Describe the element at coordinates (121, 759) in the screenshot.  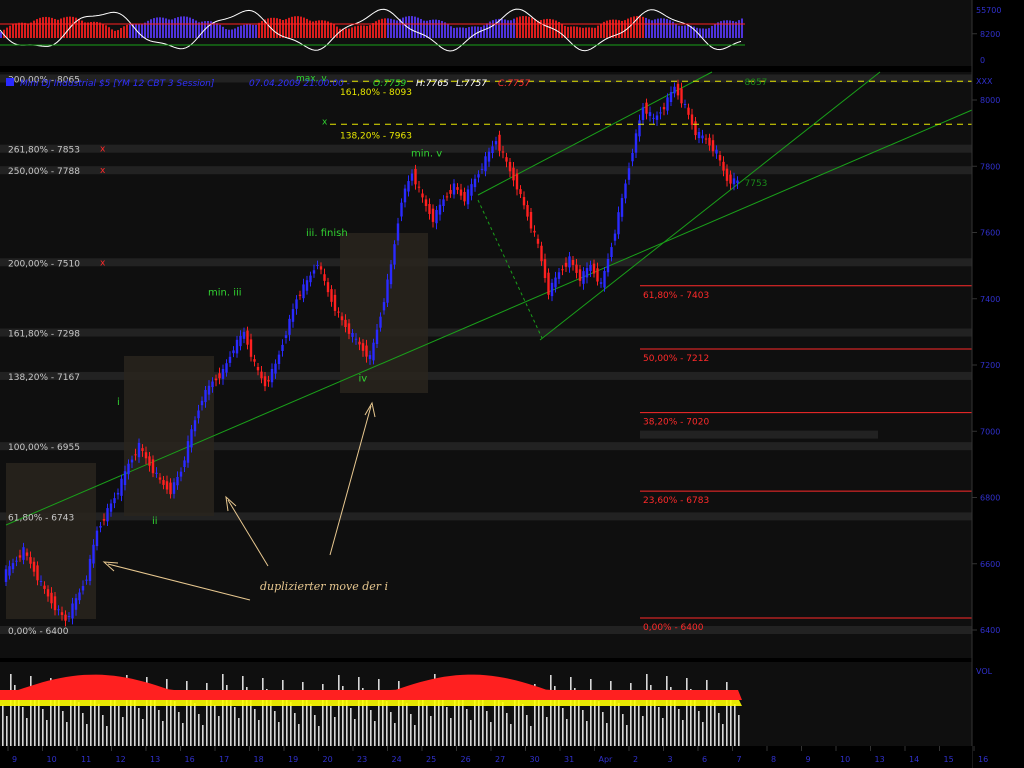
I see `time-tick-label: 12` at that location.